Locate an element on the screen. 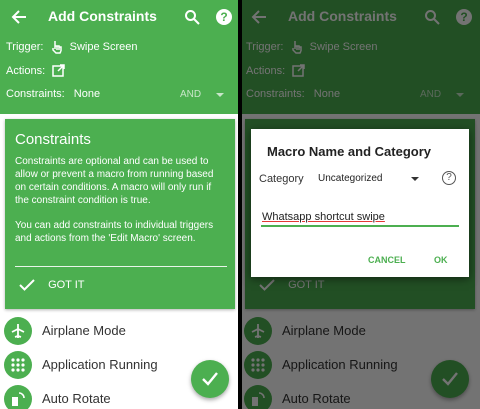  list-item-label: Auto Rotate is located at coordinates (76, 398).